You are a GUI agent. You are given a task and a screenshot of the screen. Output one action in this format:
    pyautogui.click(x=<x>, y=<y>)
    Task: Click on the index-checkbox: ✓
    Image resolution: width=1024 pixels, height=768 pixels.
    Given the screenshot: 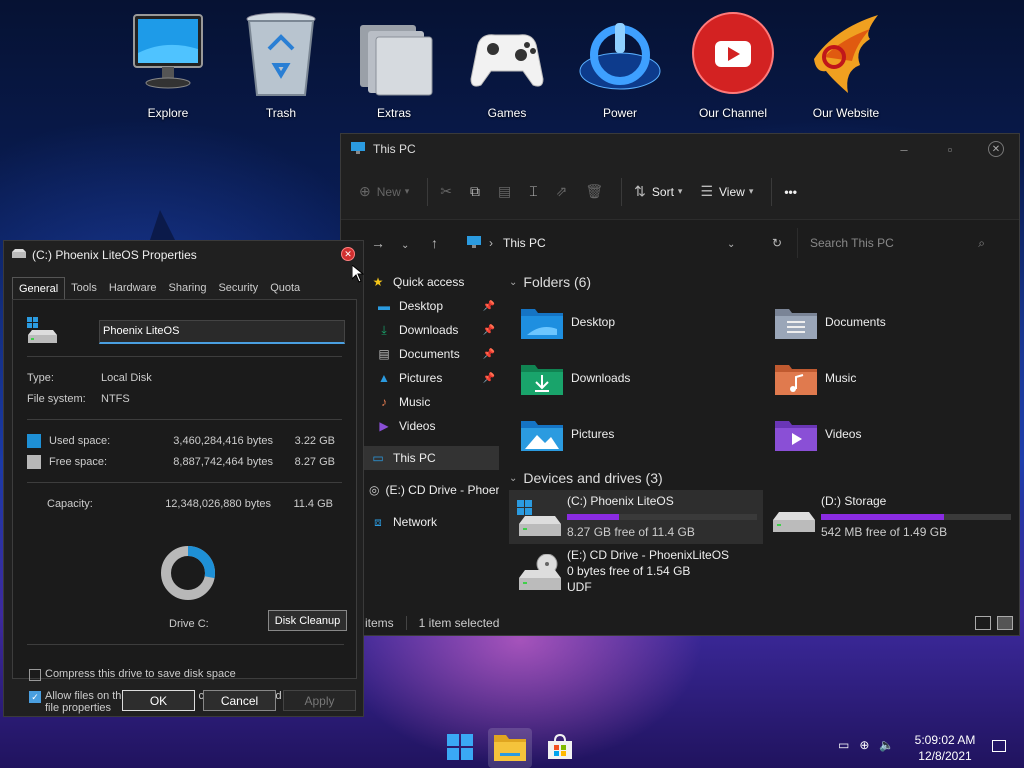 What is the action you would take?
    pyautogui.click(x=35, y=697)
    